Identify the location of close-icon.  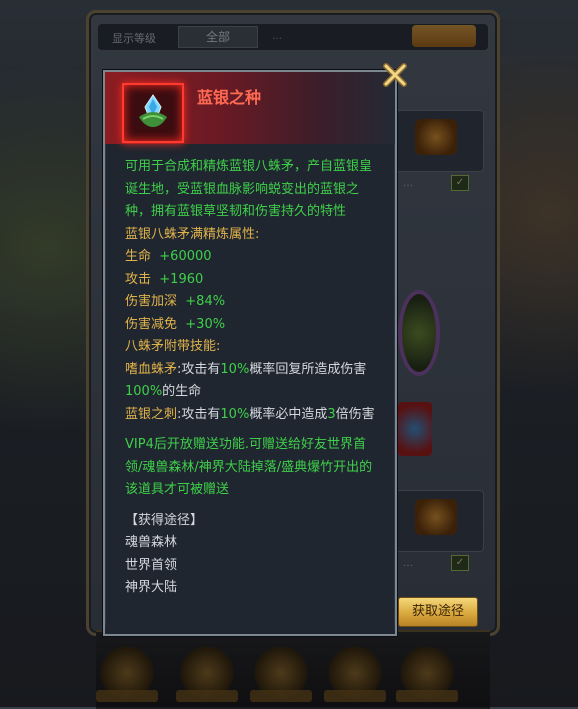
(395, 75).